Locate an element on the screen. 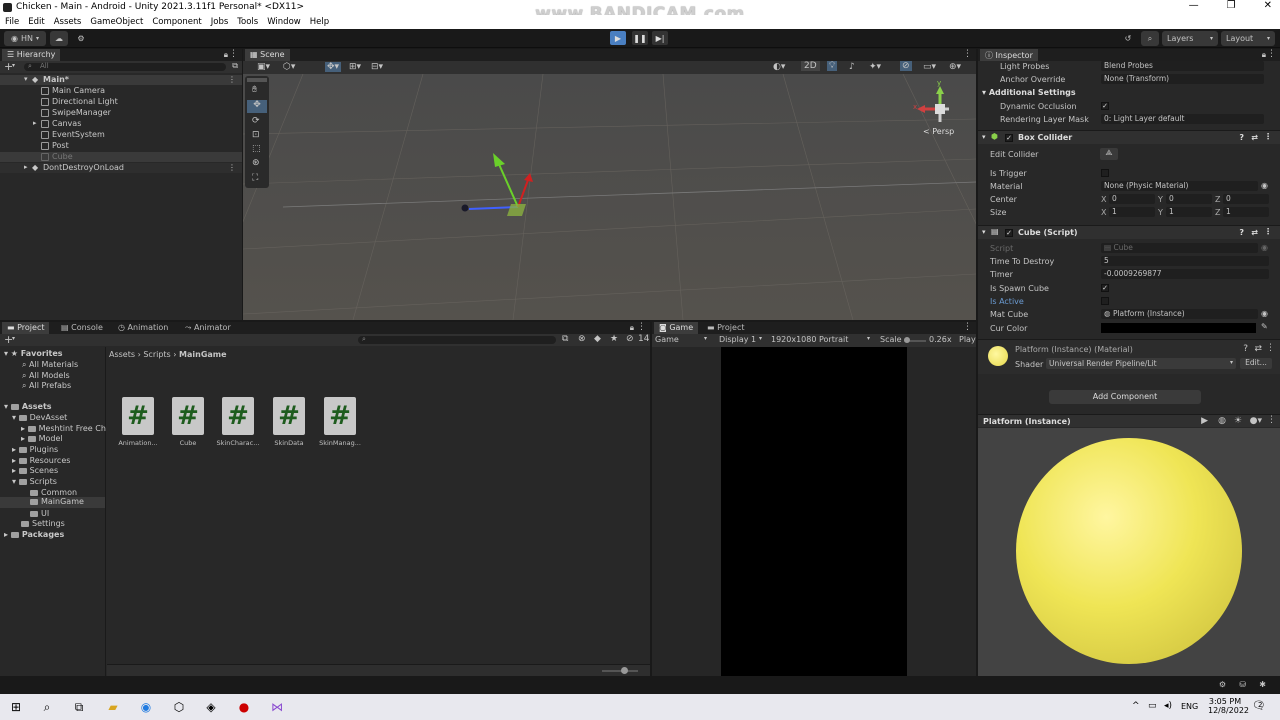 This screenshot has height=720, width=1280. filter-icon: ⧉ is located at coordinates (235, 66).